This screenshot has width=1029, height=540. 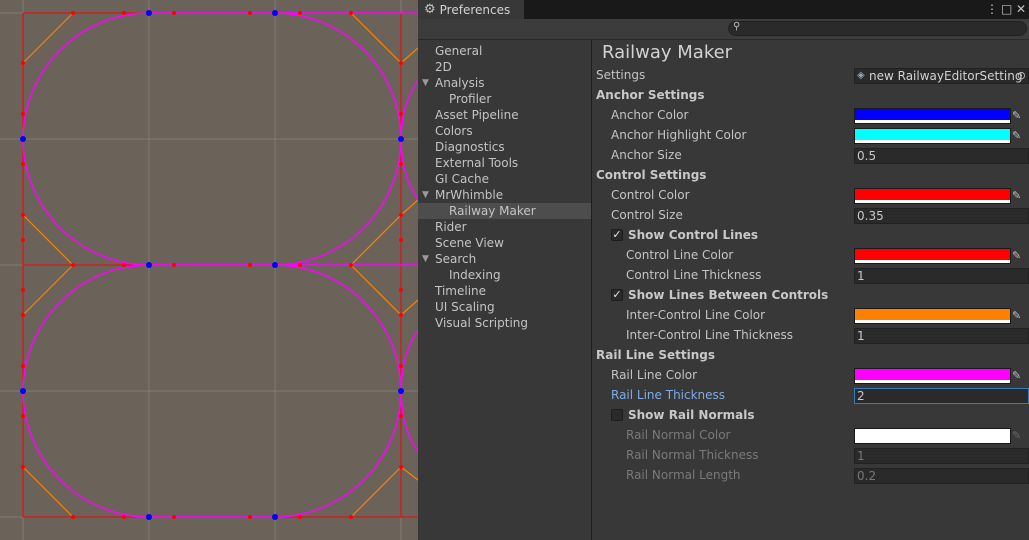 I want to click on sidebar-item-ui-scaling: UI Scaling, so click(x=504, y=307).